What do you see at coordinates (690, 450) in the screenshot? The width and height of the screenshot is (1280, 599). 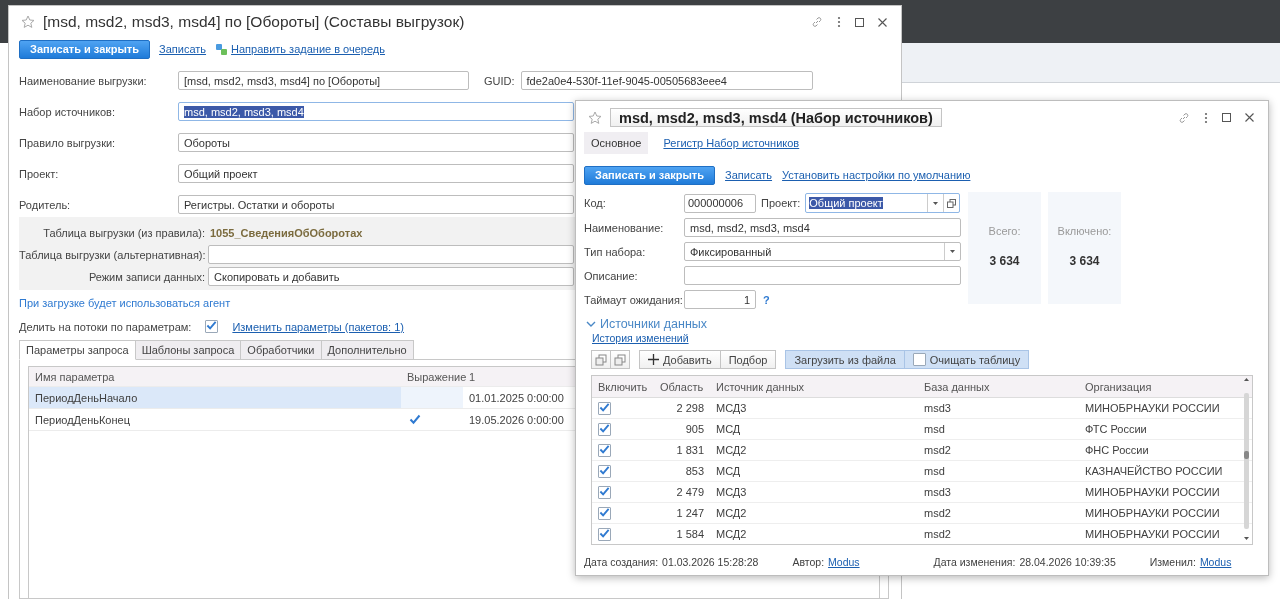 I see `table-cell-text: 1 831` at bounding box center [690, 450].